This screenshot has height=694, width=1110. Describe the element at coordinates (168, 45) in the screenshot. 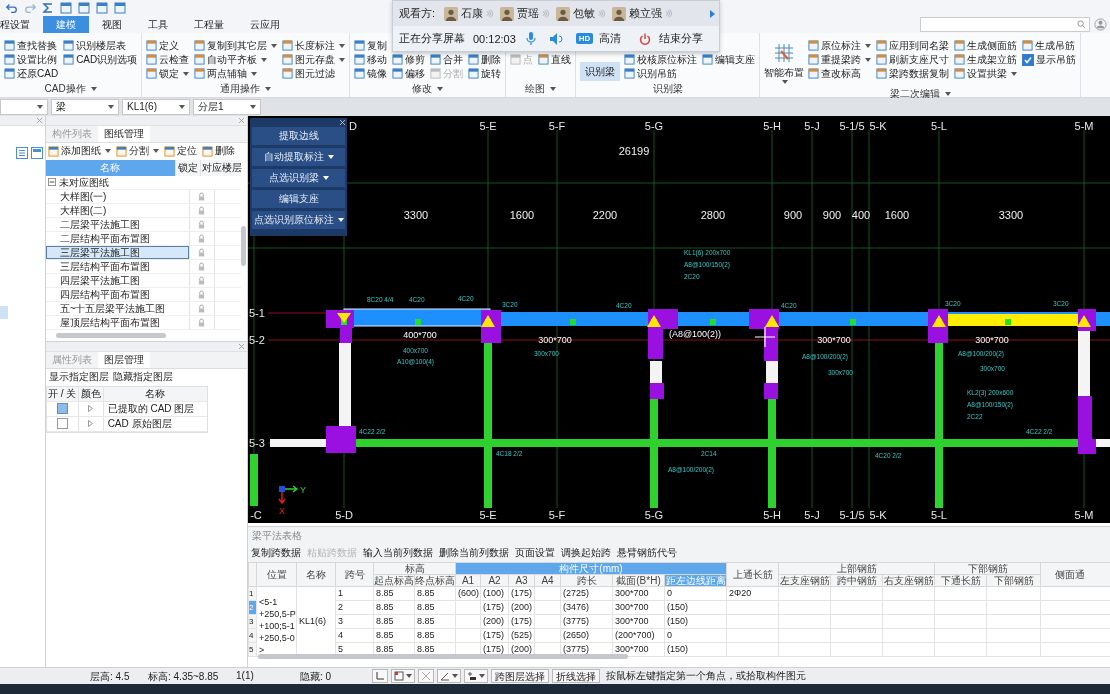

I see `ribbon-button: 定义` at that location.